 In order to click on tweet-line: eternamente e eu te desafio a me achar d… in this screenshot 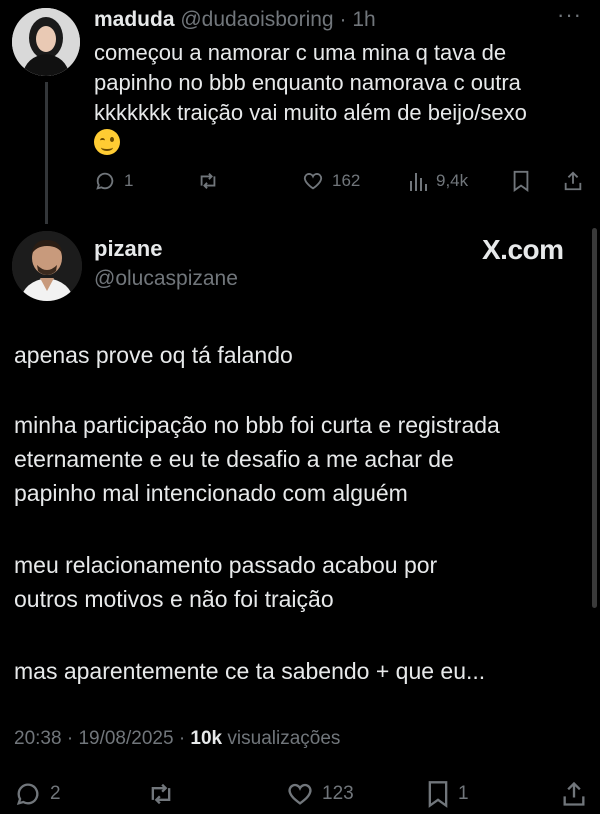, I will do `click(234, 459)`.